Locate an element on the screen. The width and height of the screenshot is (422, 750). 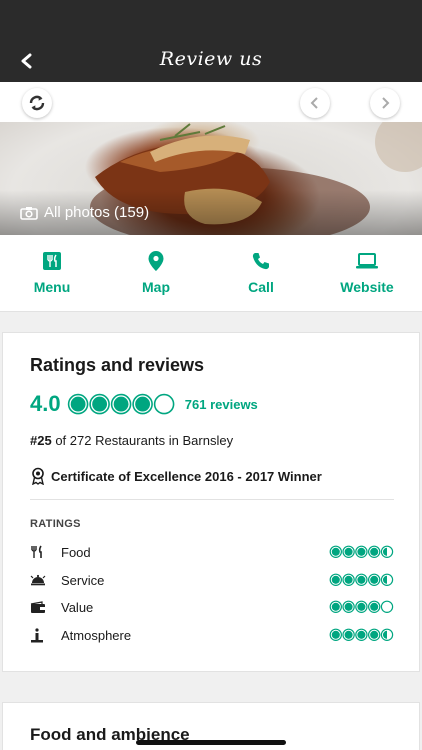
divider is located at coordinates (212, 499).